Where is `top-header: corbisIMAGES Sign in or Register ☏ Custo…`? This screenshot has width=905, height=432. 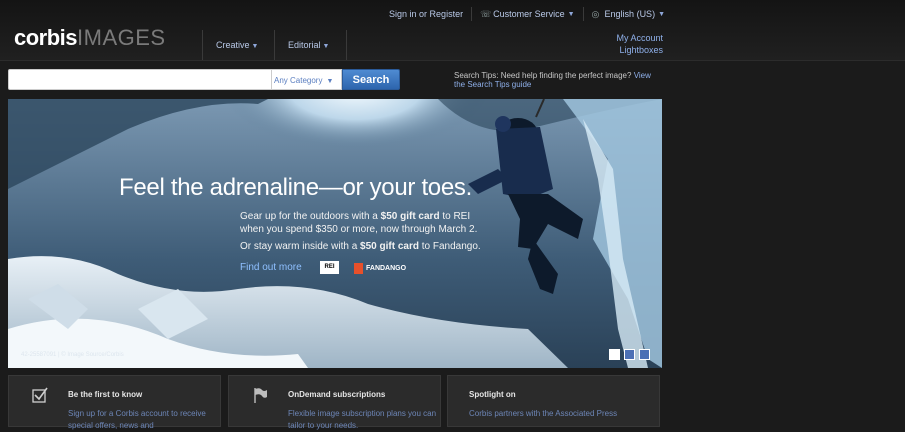
top-header: corbisIMAGES Sign in or Register ☏ Custo… is located at coordinates (452, 30).